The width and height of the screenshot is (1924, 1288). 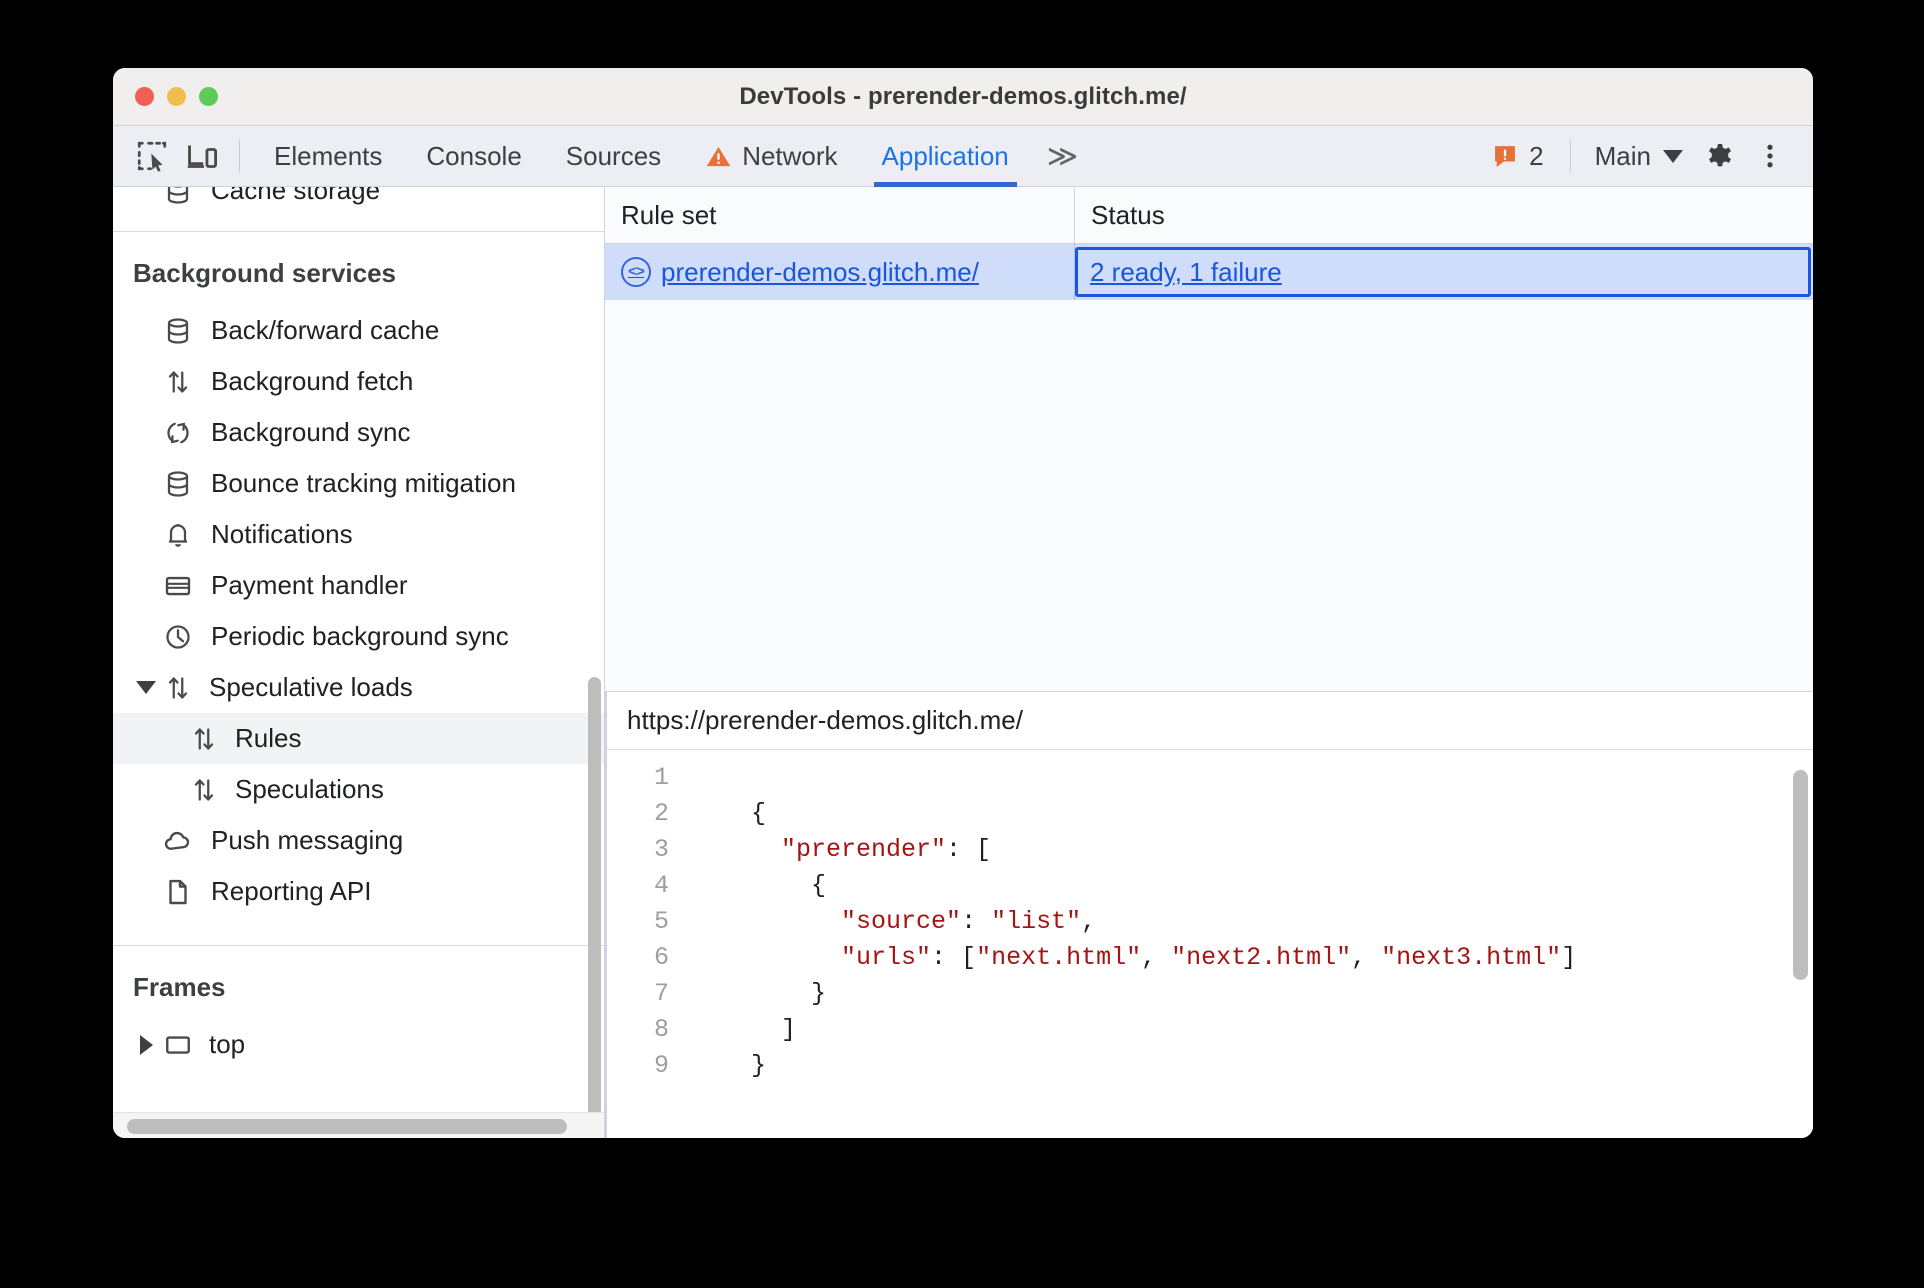 What do you see at coordinates (1536, 155) in the screenshot?
I see `issues-count: 2` at bounding box center [1536, 155].